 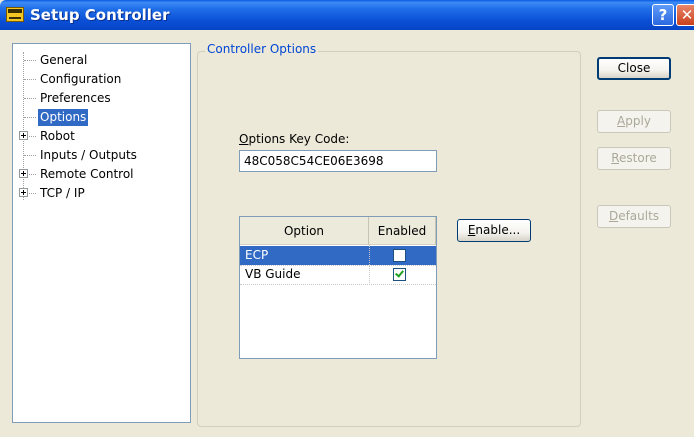 What do you see at coordinates (304, 231) in the screenshot?
I see `column-header-option: Option` at bounding box center [304, 231].